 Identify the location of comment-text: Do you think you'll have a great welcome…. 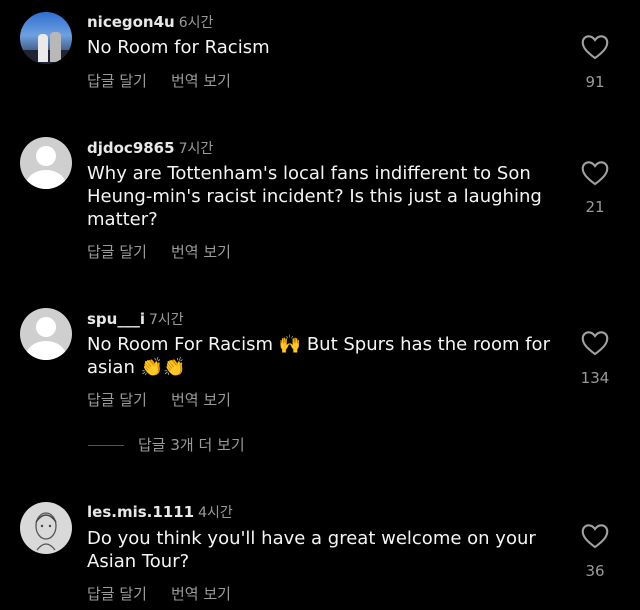
(311, 550).